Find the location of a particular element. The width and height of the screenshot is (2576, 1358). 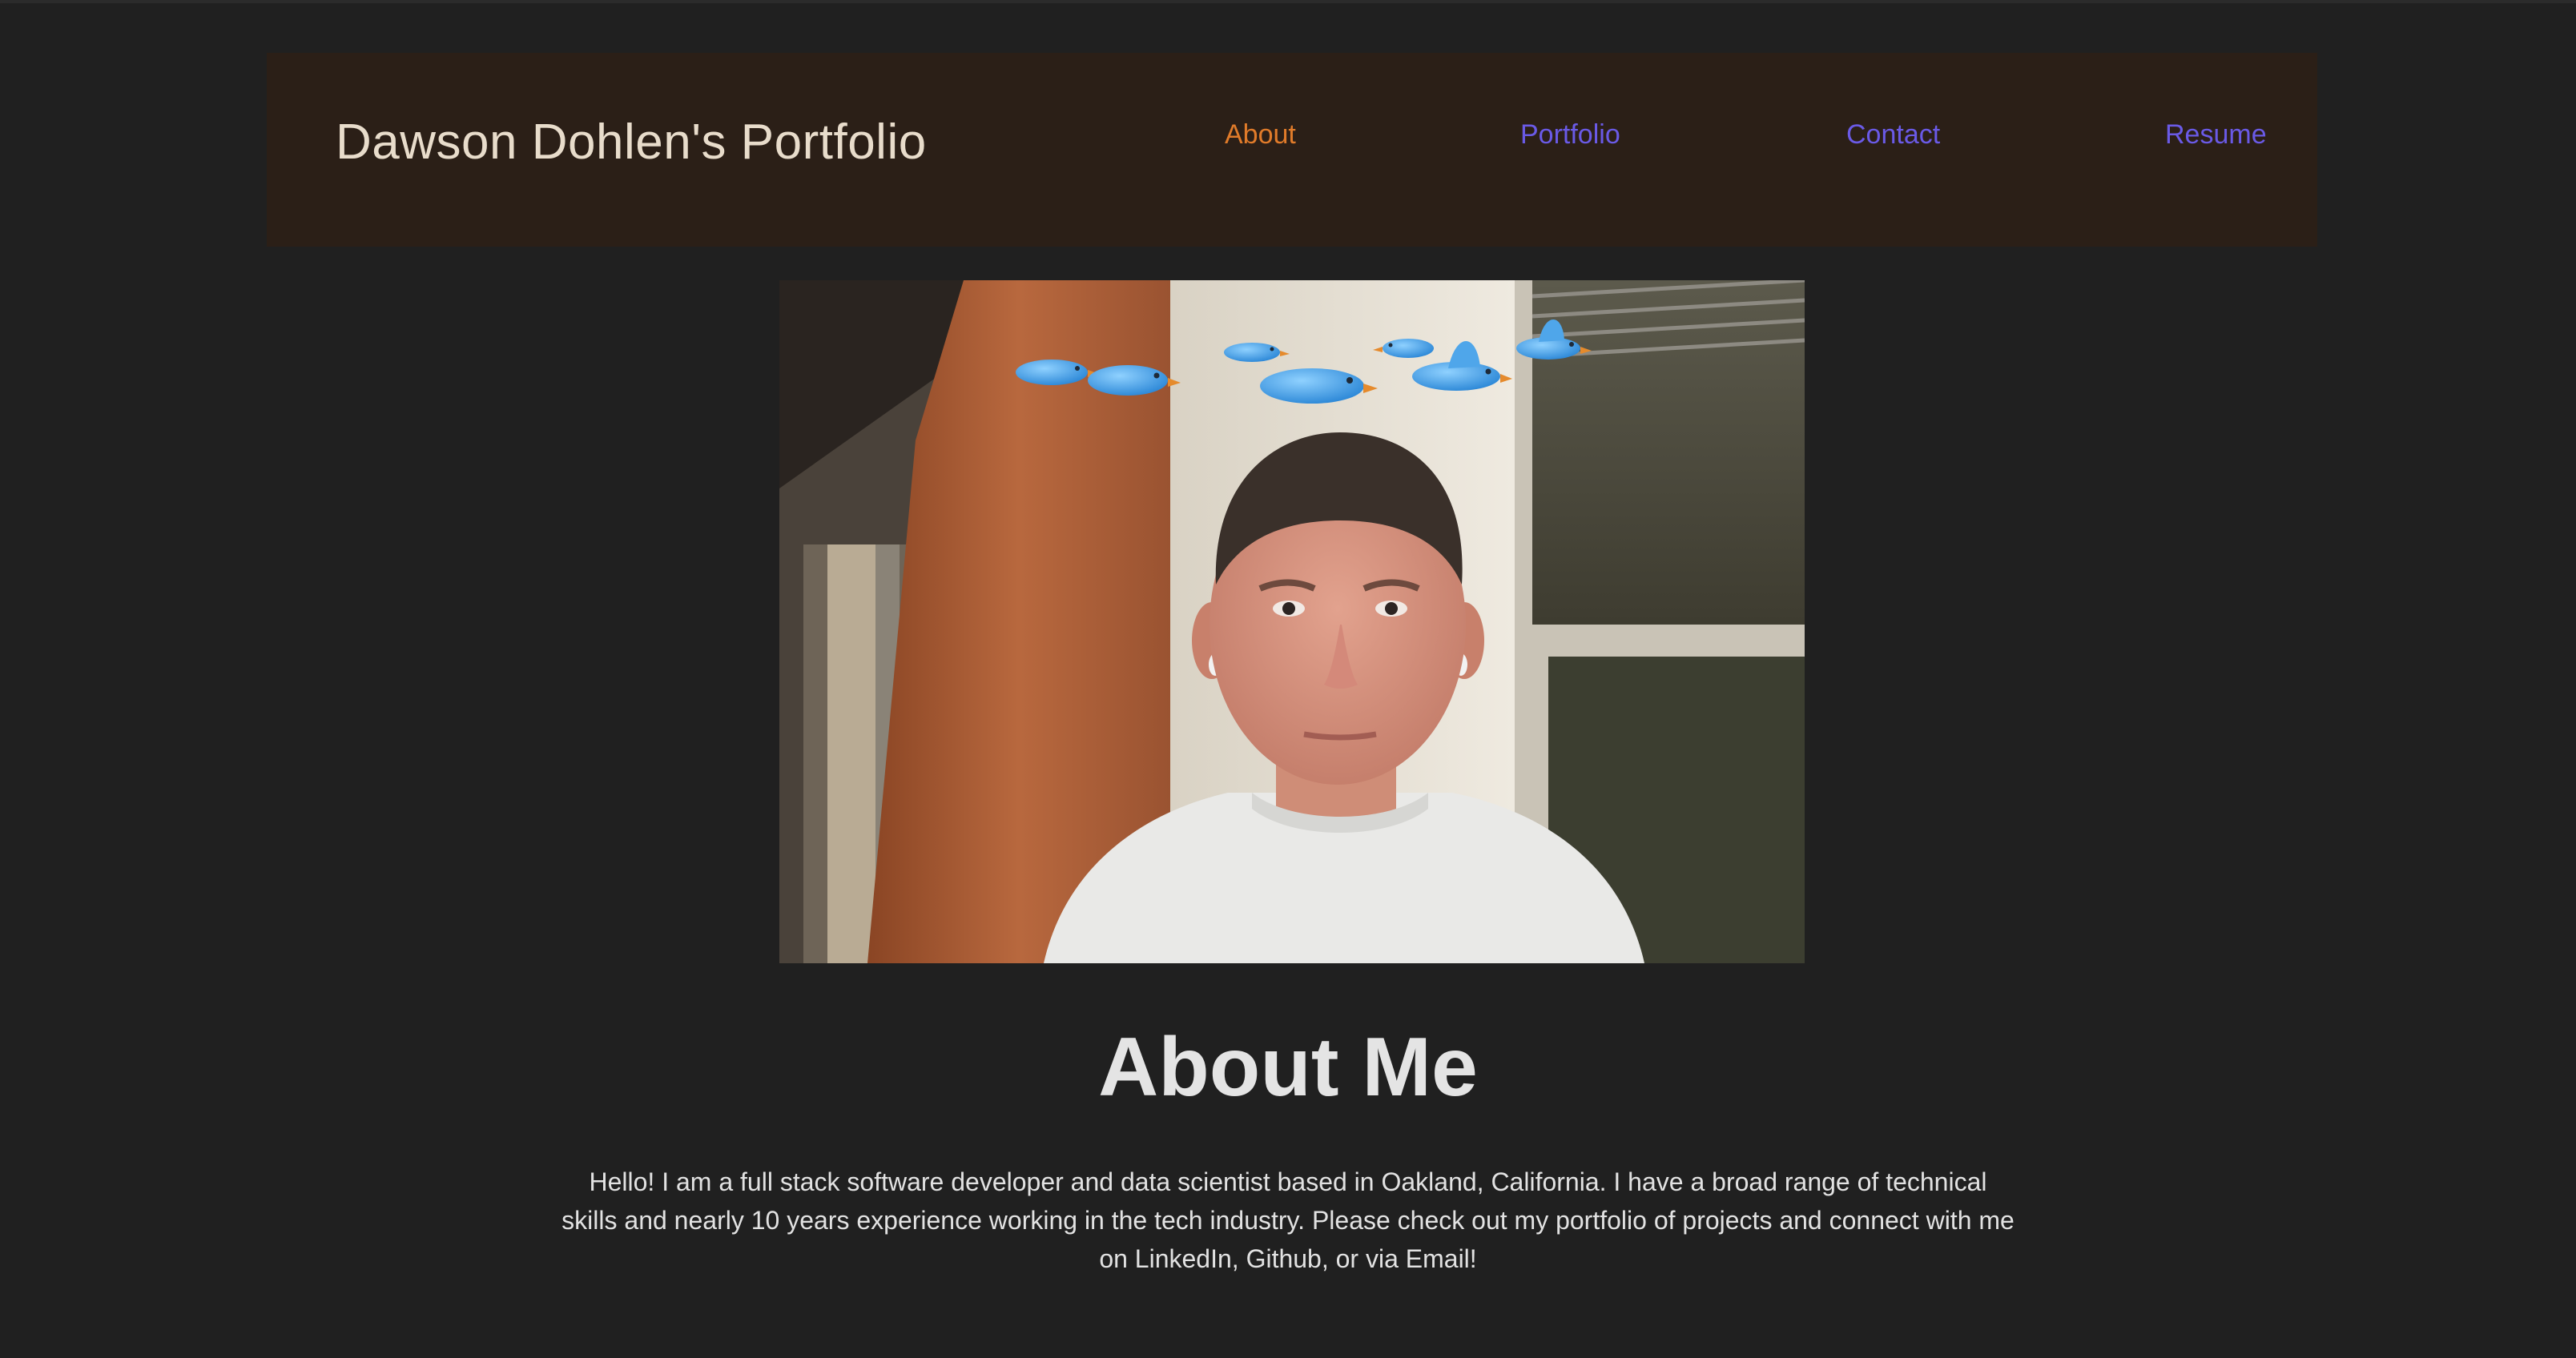

nav-link-resume: Resume is located at coordinates (2216, 134).